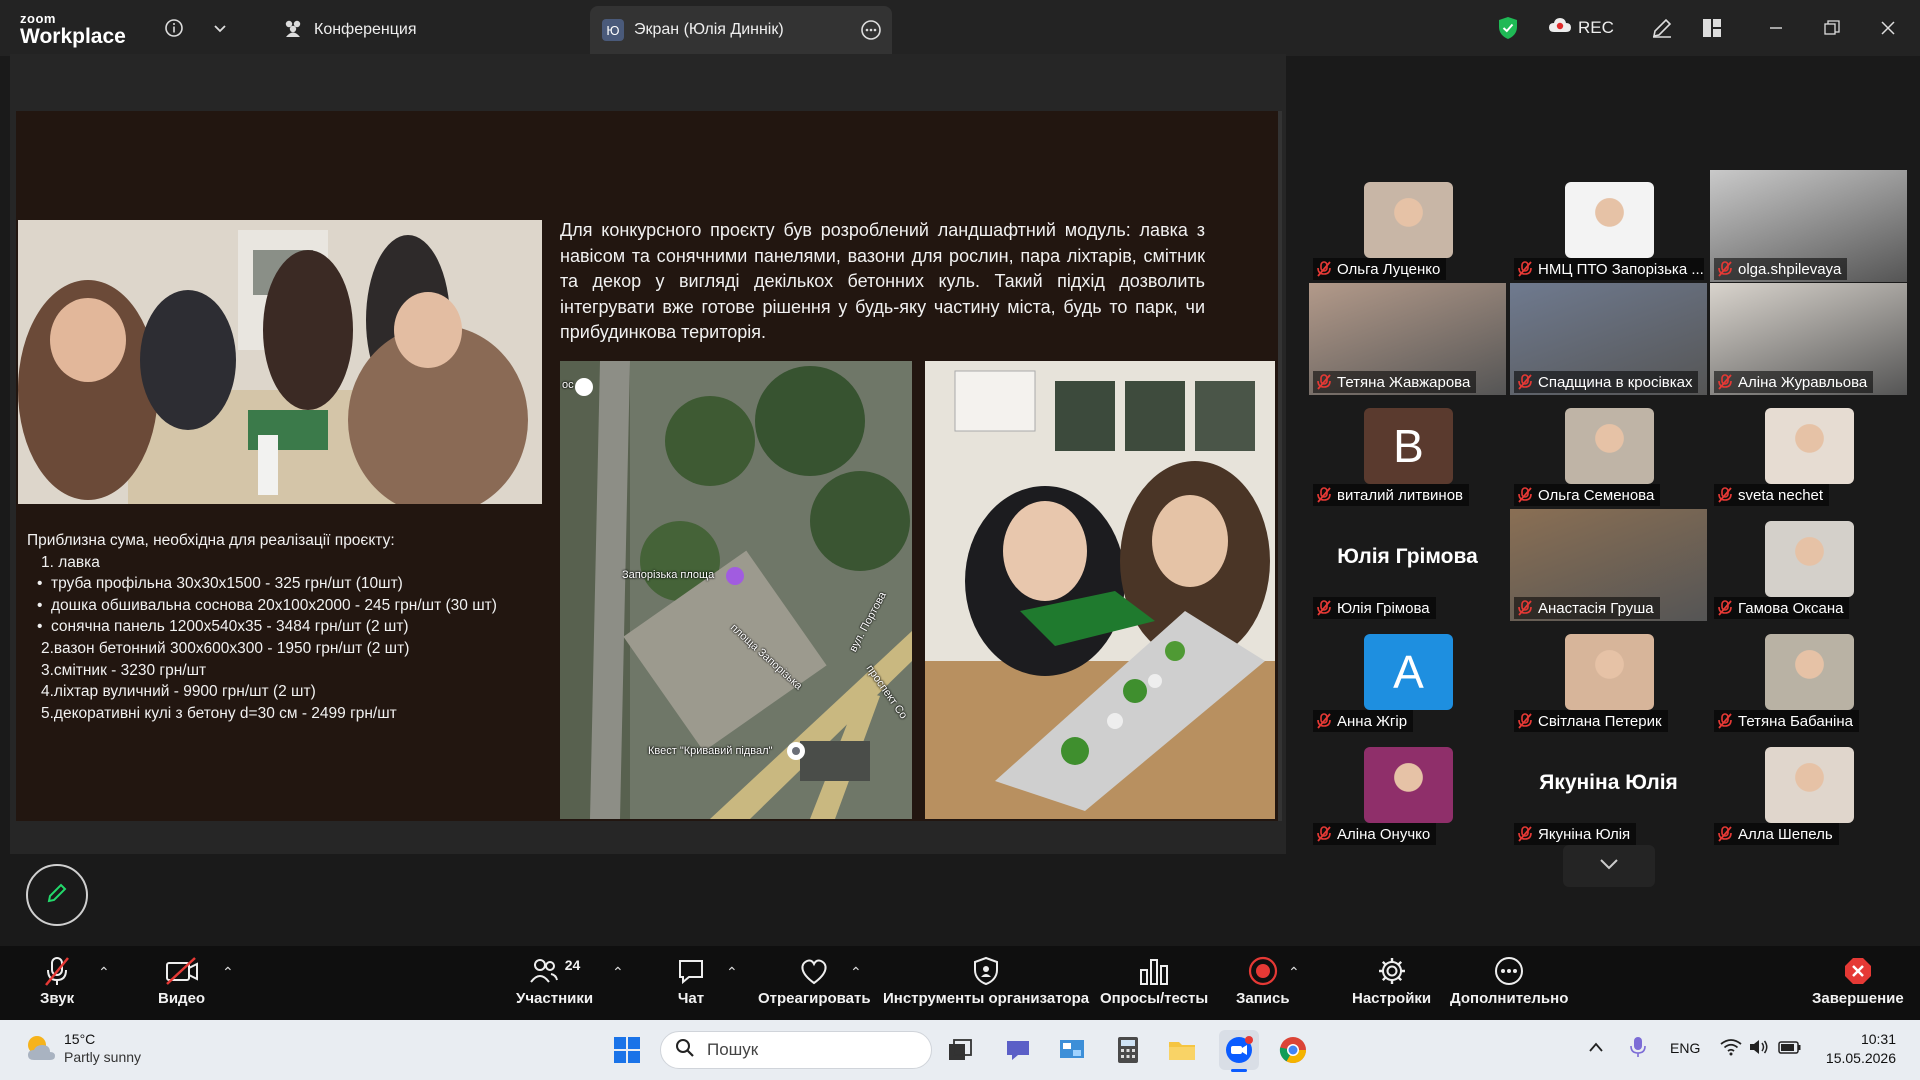 The width and height of the screenshot is (1920, 1080). I want to click on close-icon, so click(1888, 28).